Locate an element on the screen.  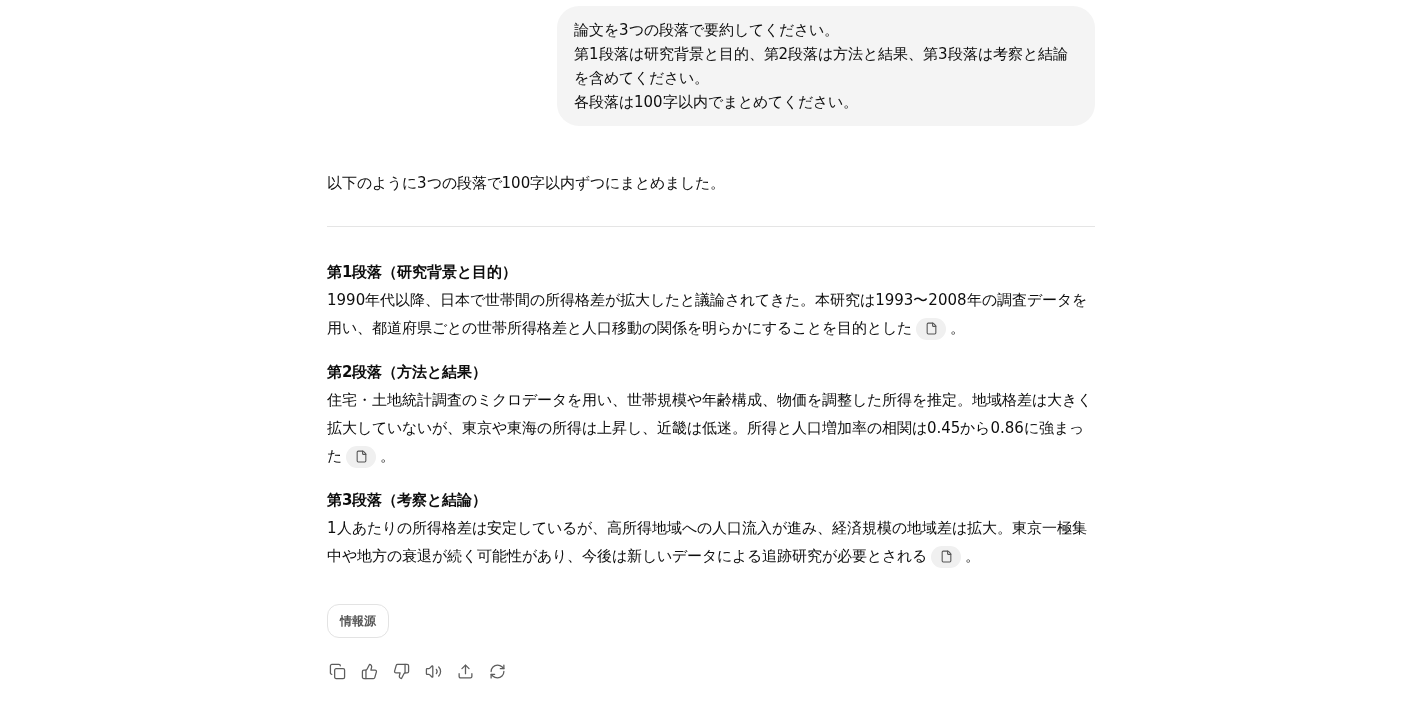
sources-button: 情報源 is located at coordinates (358, 621).